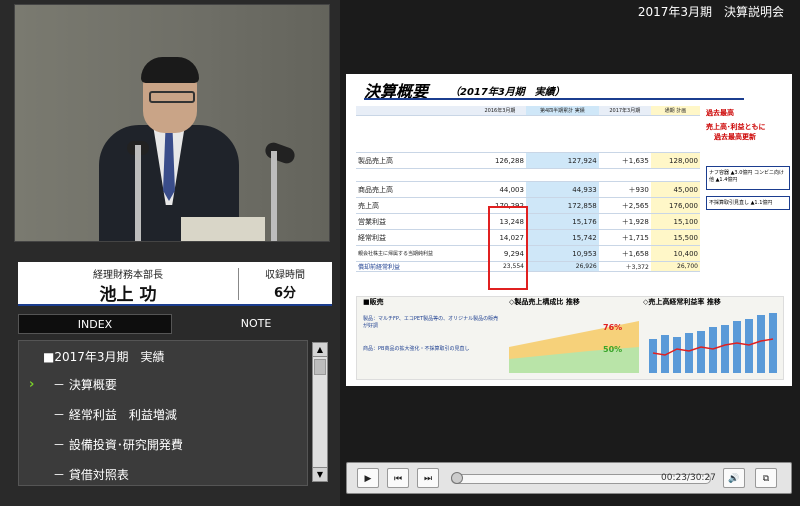 Image resolution: width=800 pixels, height=506 pixels. Describe the element at coordinates (285, 293) in the screenshot. I see `duration-value: 6分` at that location.